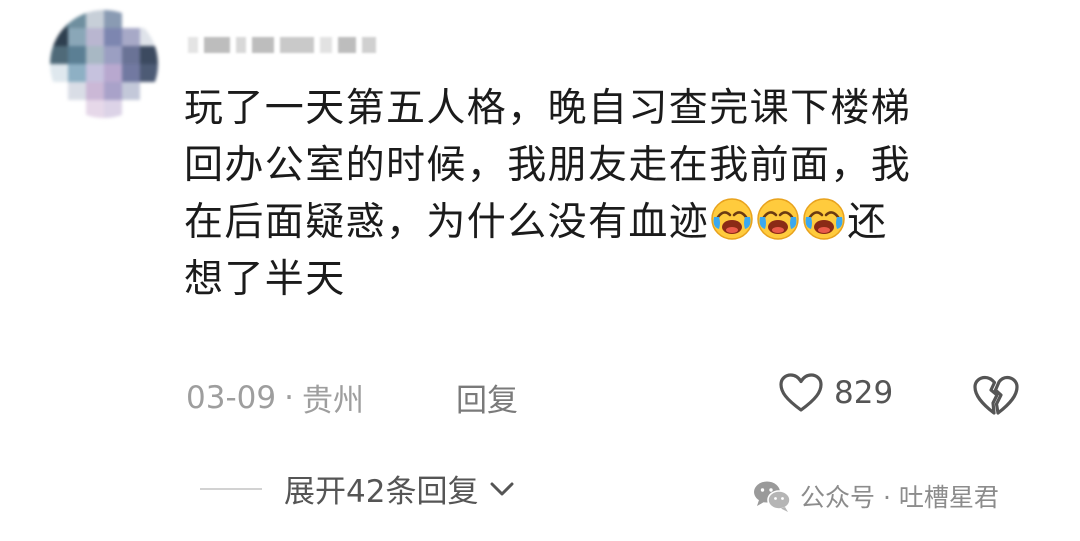  What do you see at coordinates (332, 401) in the screenshot?
I see `comment-location: 贵州` at bounding box center [332, 401].